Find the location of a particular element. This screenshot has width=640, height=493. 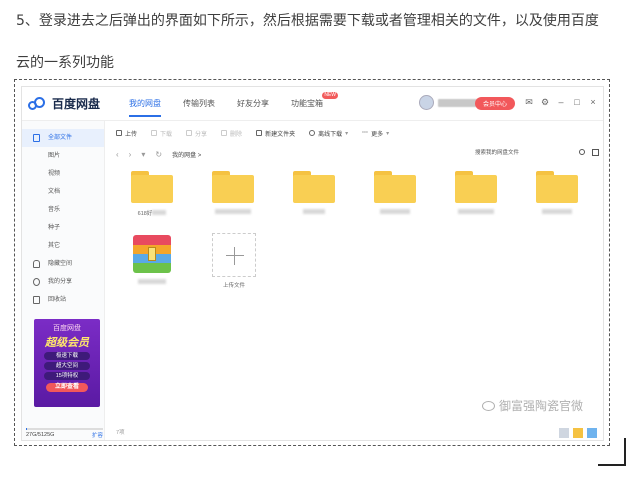

file-name: 618好 is located at coordinates (152, 213).